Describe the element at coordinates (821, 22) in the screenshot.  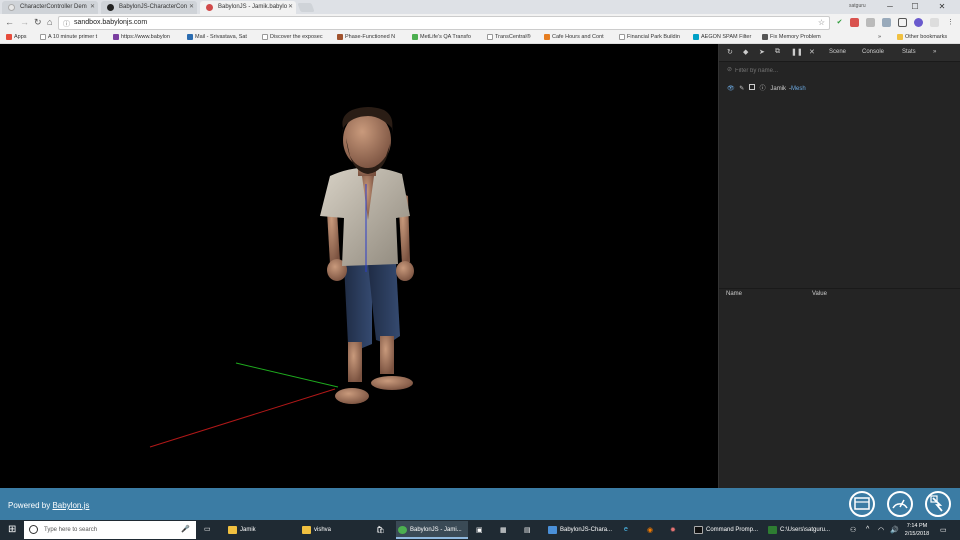
I see `bookmark-star-icon: ☆` at that location.